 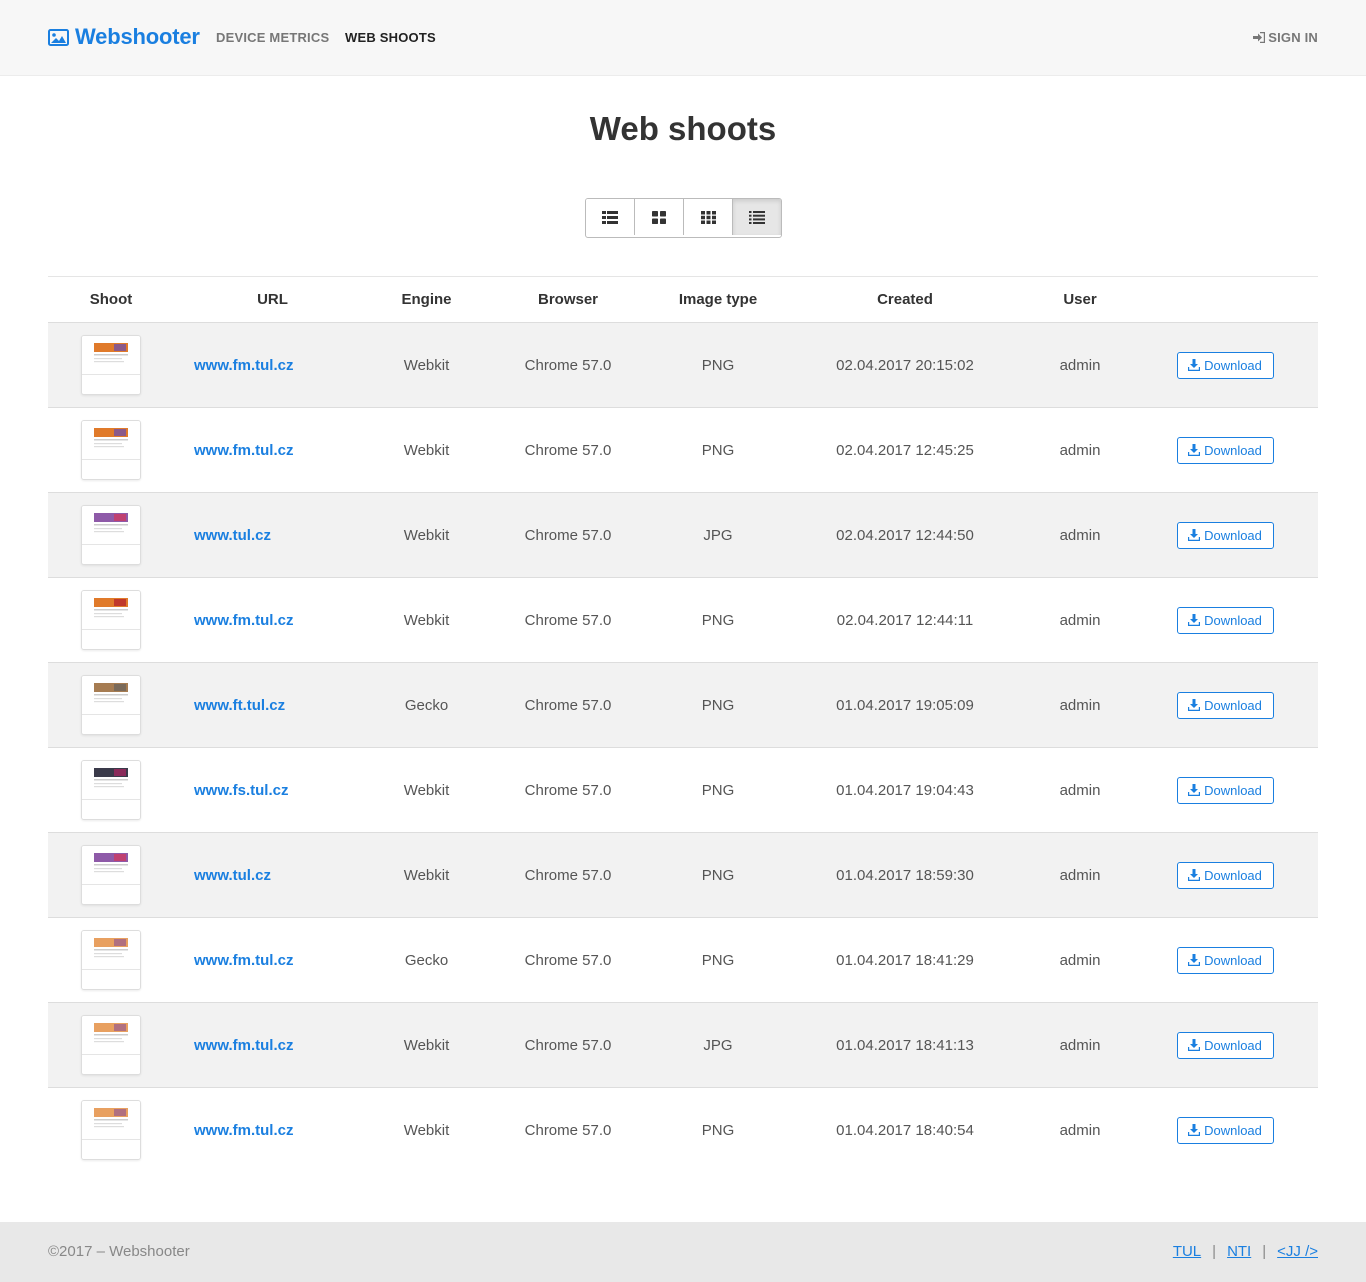 I want to click on footer-link-tul: TUL, so click(x=1187, y=1251).